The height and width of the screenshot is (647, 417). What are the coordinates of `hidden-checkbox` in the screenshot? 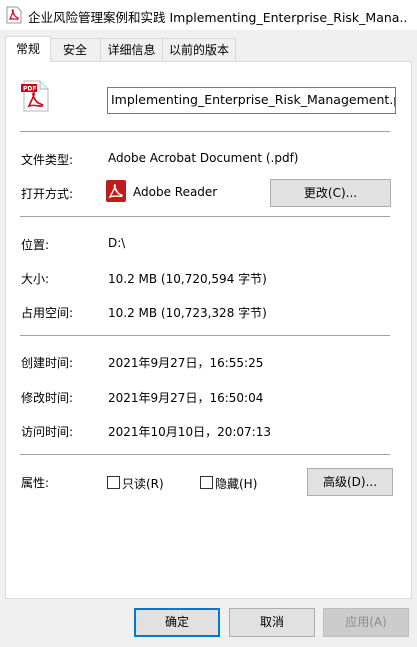 It's located at (206, 482).